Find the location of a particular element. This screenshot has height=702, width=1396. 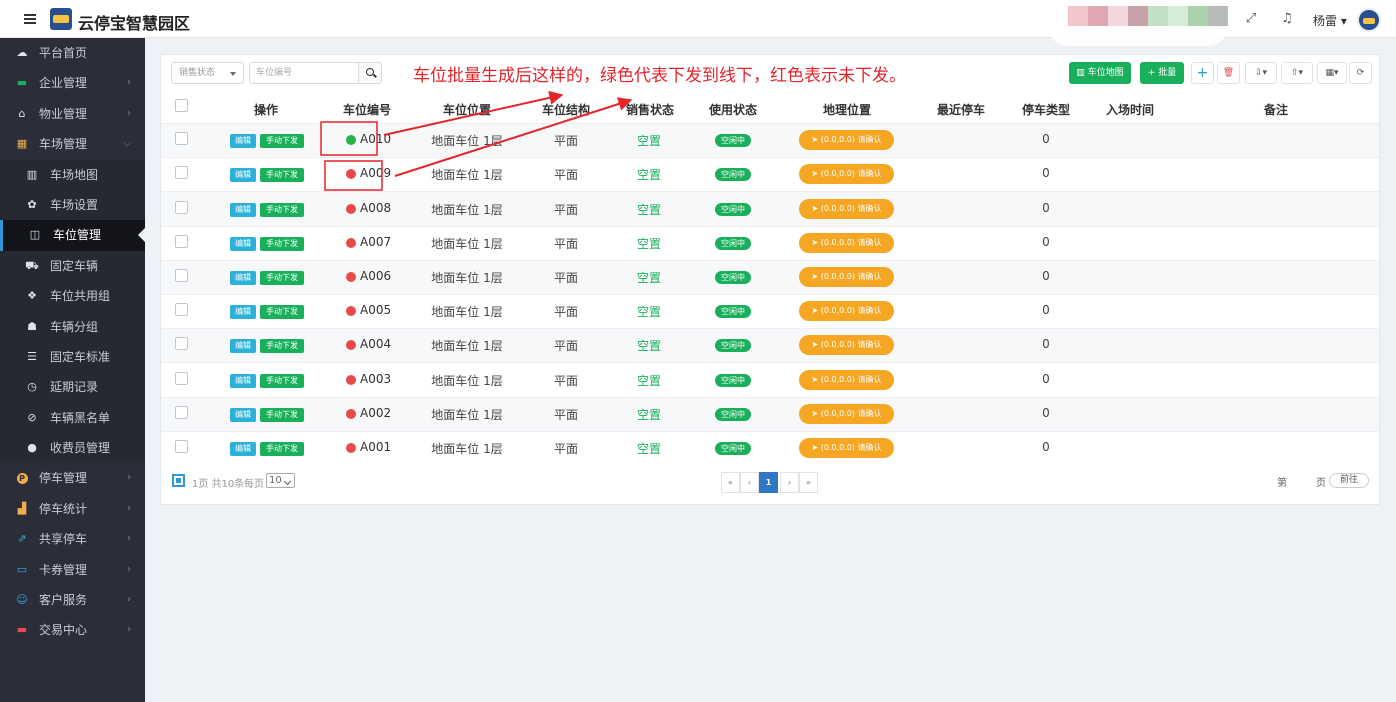

import-icon-button: ⇩▾ is located at coordinates (1261, 73).